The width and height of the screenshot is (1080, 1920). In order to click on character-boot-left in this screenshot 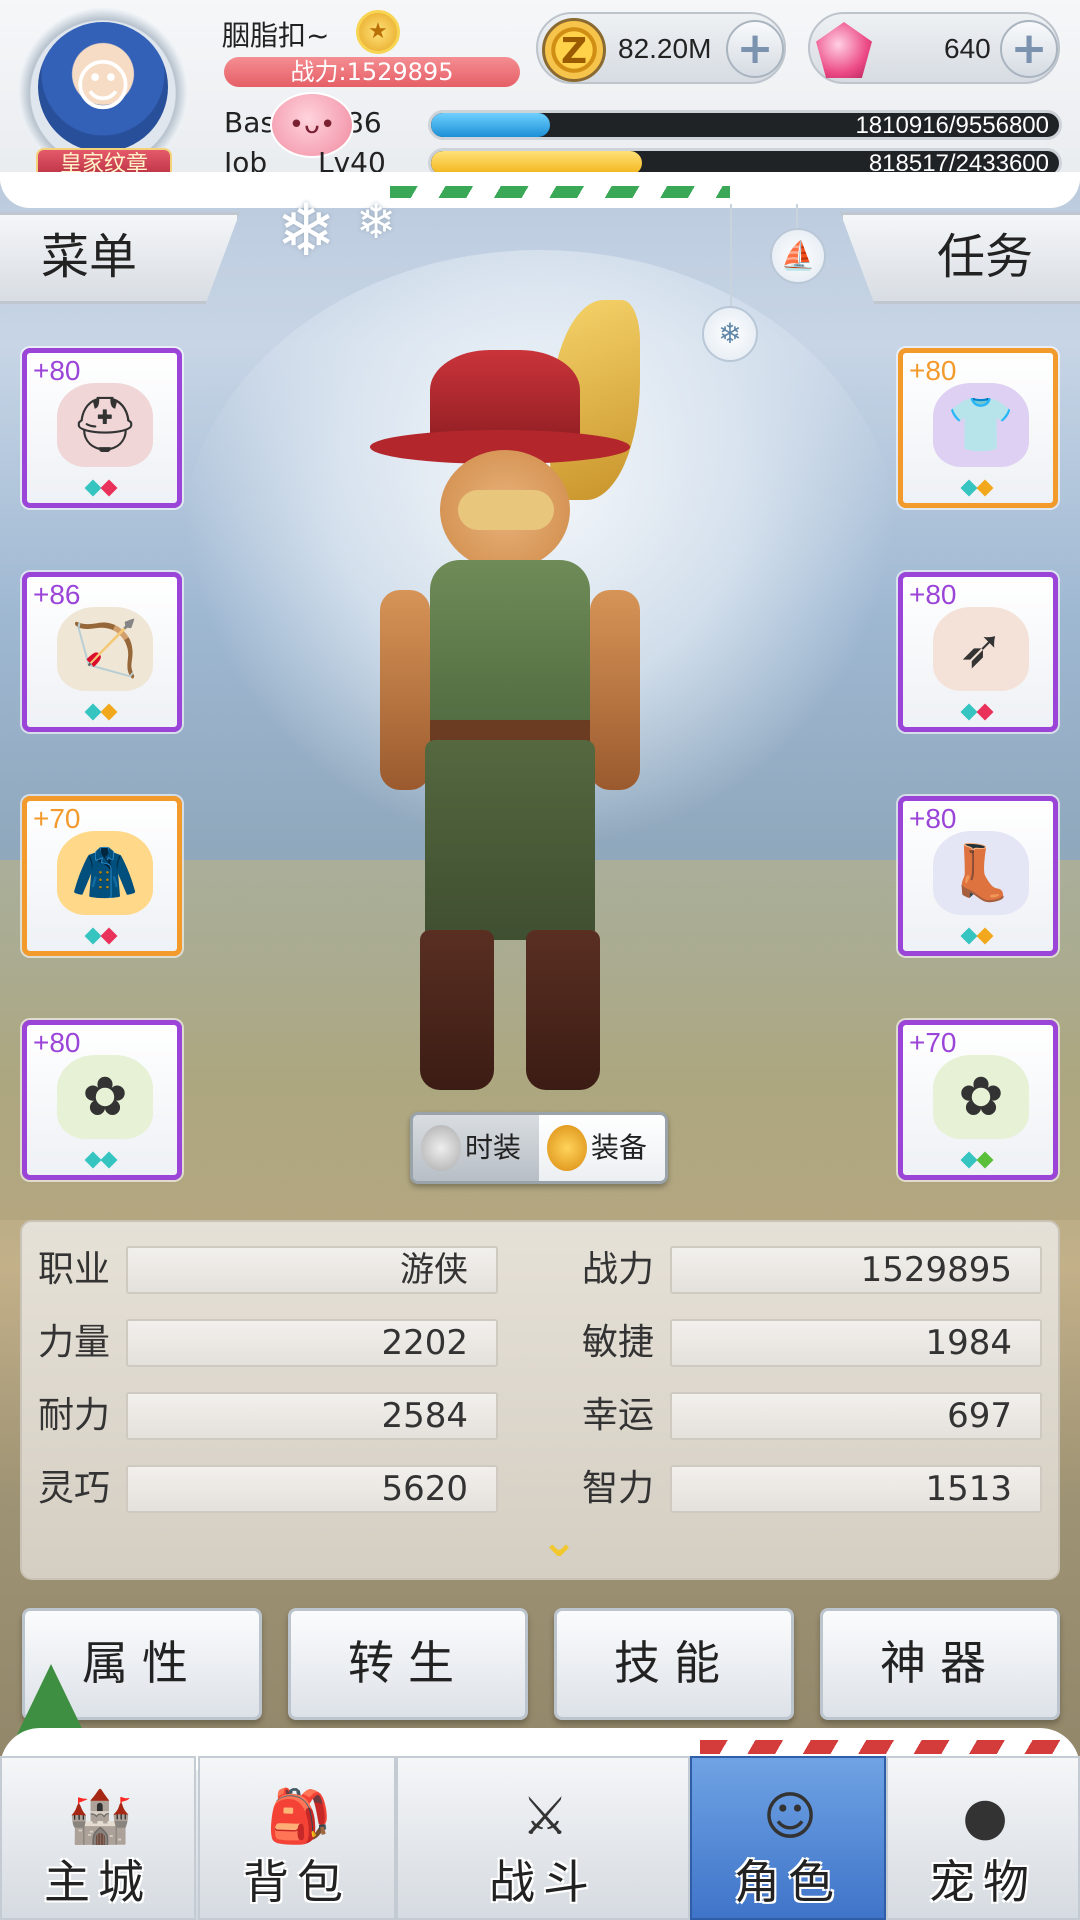, I will do `click(457, 1010)`.